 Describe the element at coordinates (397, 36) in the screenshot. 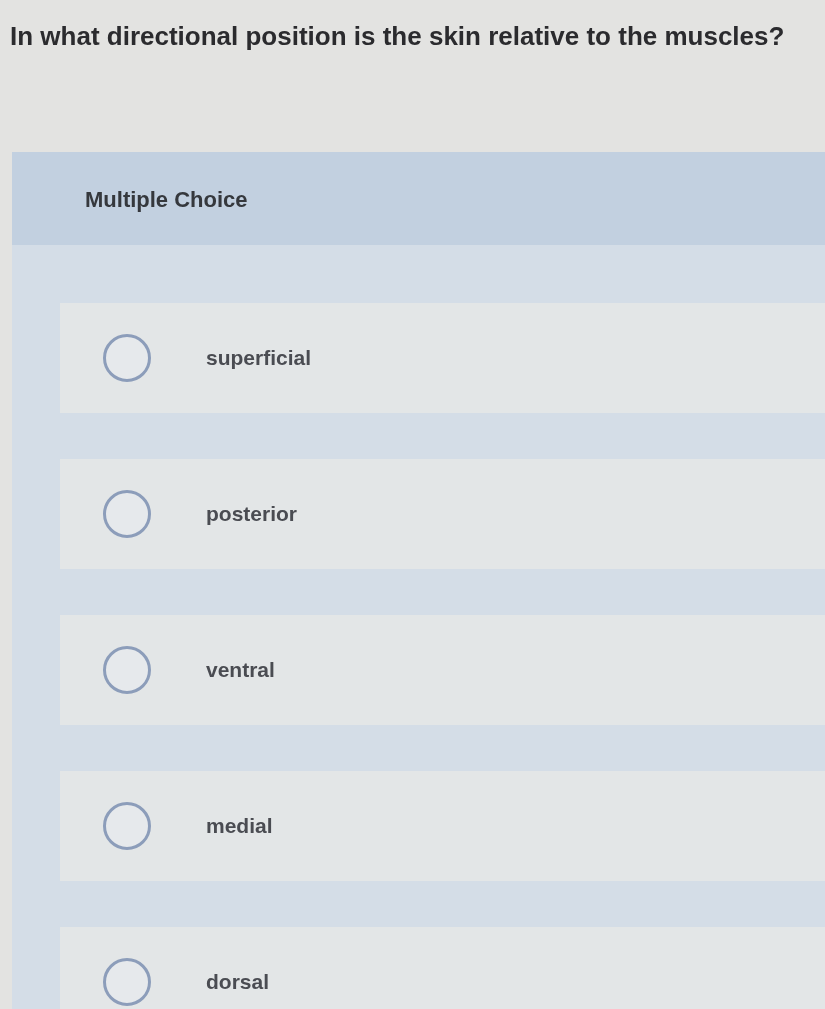

I see `question-text: In what directional position is the skin relative to the muscles?` at that location.